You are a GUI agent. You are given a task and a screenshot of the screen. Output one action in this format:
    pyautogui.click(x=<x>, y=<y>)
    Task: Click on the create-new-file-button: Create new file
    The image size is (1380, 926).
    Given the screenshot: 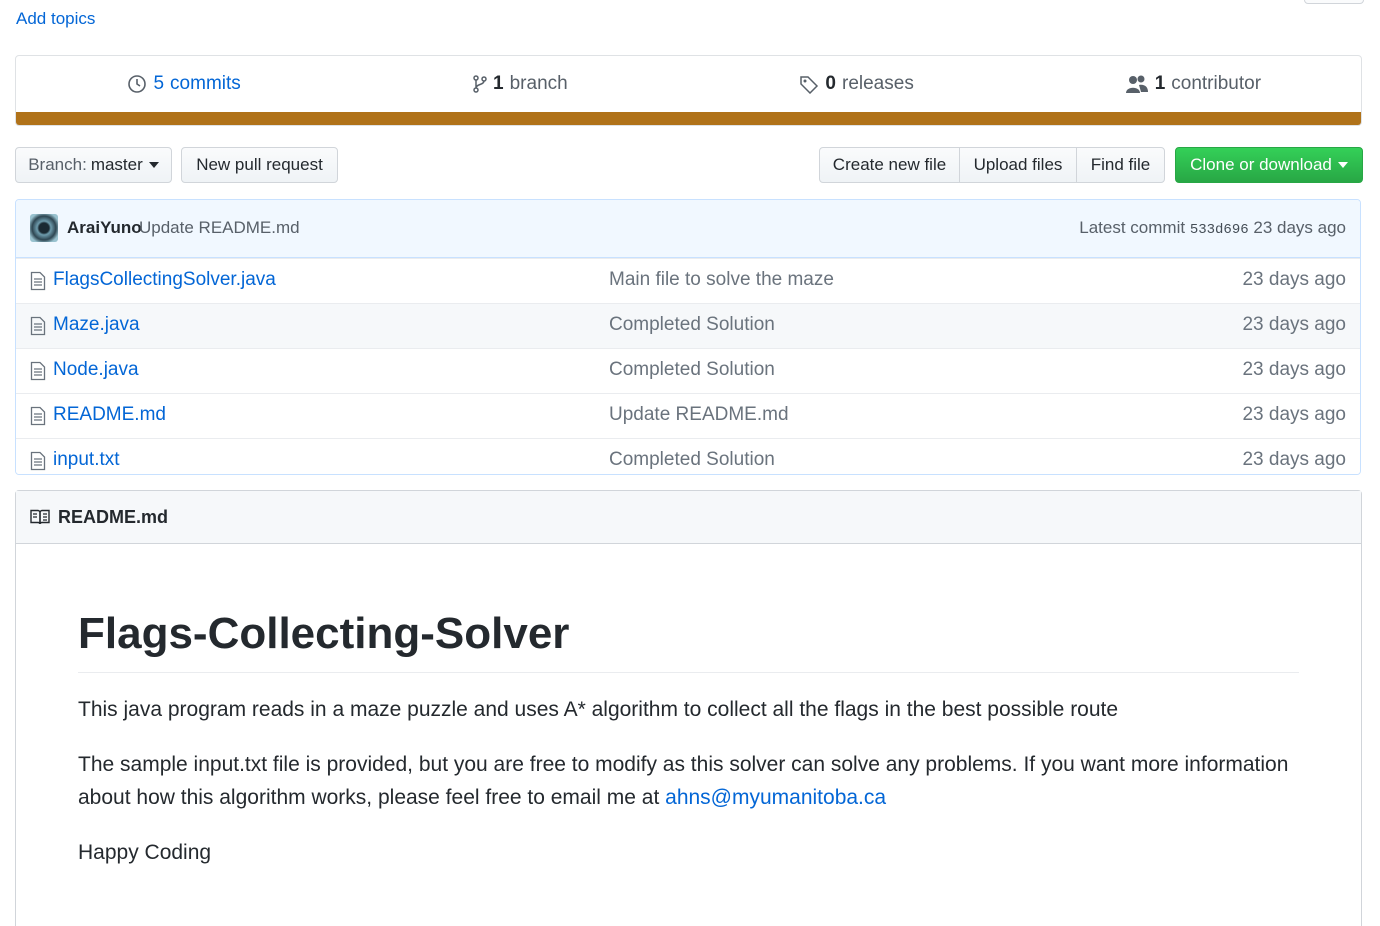 What is the action you would take?
    pyautogui.click(x=889, y=165)
    